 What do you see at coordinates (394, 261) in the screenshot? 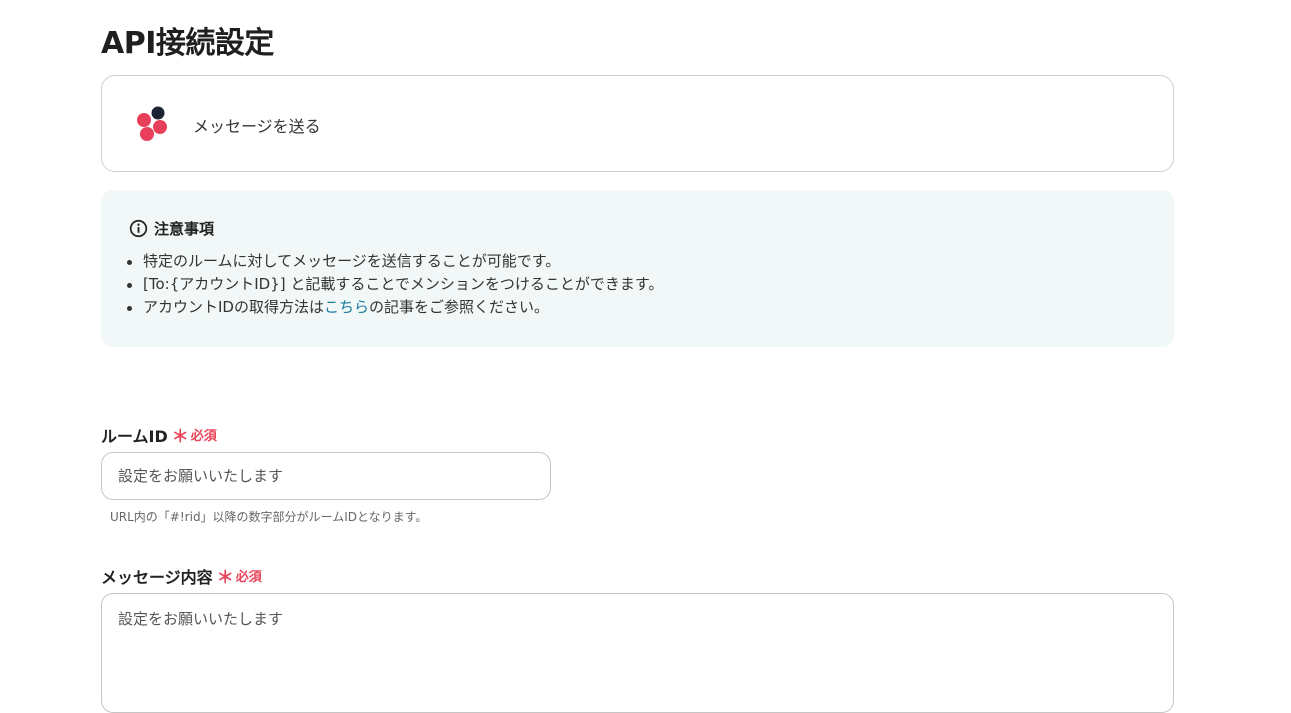
I see `notice-item: 特定のルームに対してメッセージを送信することが可能です。` at bounding box center [394, 261].